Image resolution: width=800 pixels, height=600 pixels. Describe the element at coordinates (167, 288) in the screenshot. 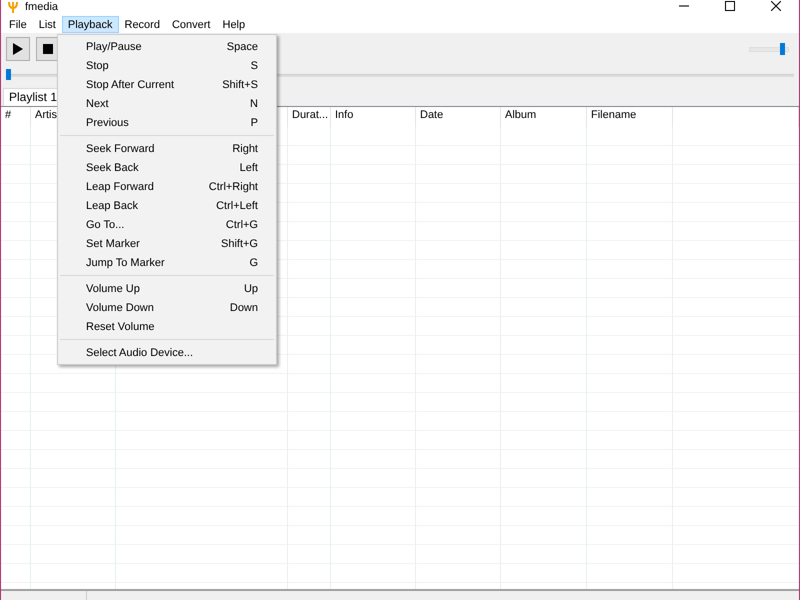

I see `menu-entry: Volume Up Up` at that location.